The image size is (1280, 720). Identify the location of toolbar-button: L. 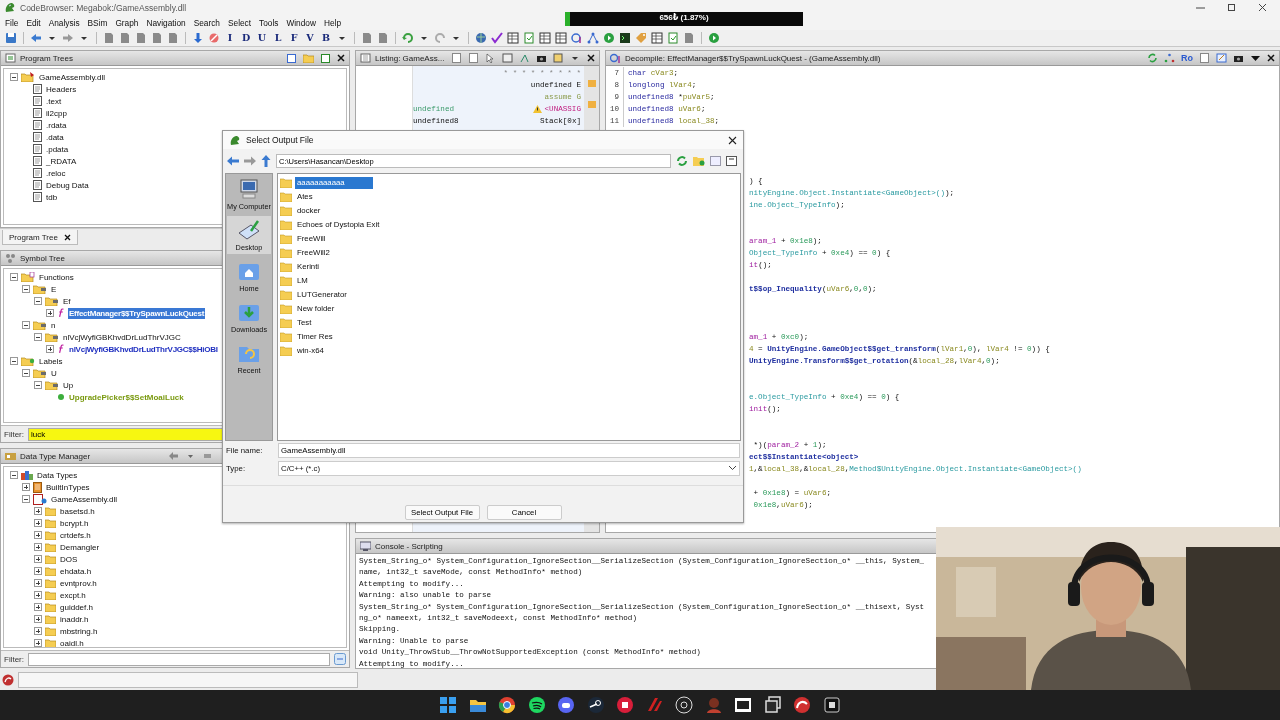
(278, 38).